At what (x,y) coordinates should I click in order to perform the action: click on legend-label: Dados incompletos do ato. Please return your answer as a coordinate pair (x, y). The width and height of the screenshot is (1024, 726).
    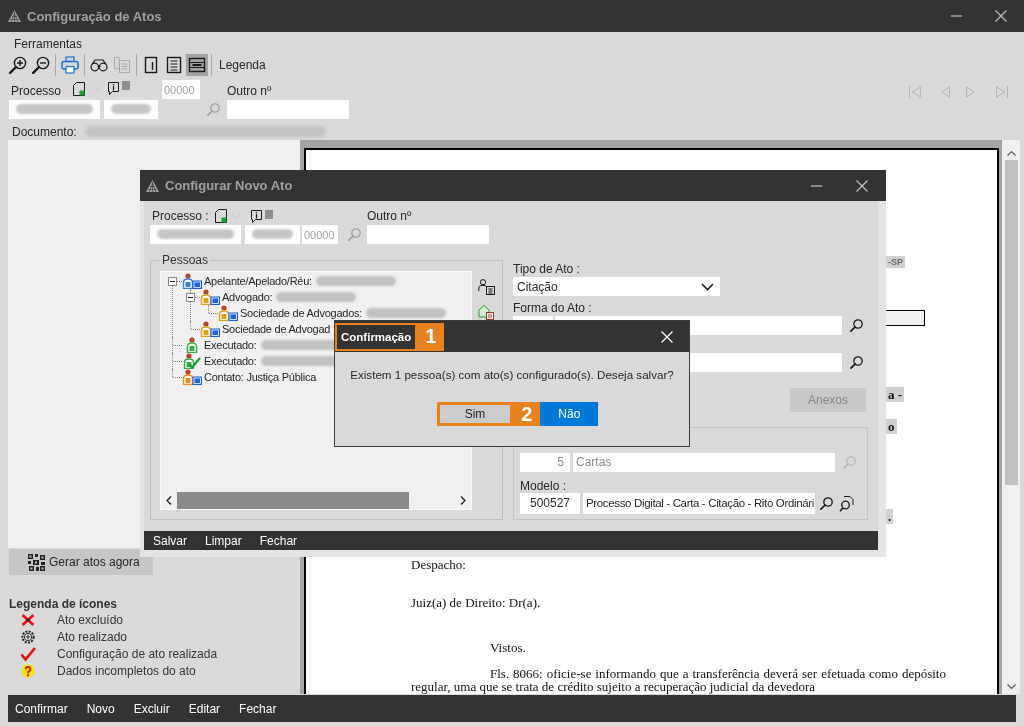
    Looking at the image, I should click on (126, 670).